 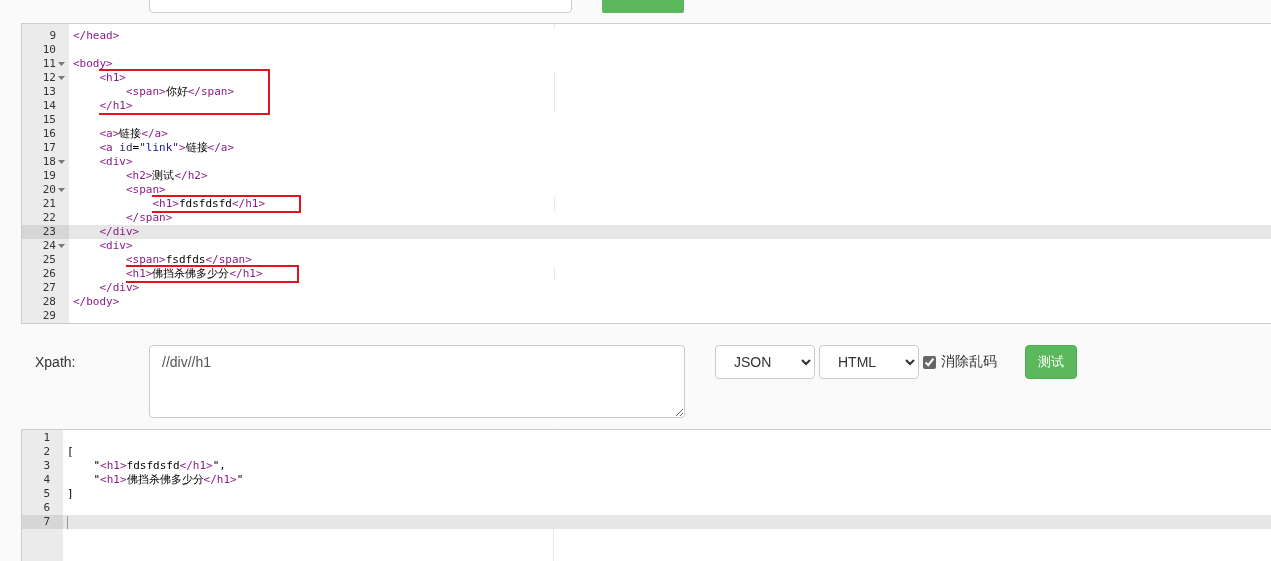 What do you see at coordinates (46, 438) in the screenshot?
I see `line-number: 1` at bounding box center [46, 438].